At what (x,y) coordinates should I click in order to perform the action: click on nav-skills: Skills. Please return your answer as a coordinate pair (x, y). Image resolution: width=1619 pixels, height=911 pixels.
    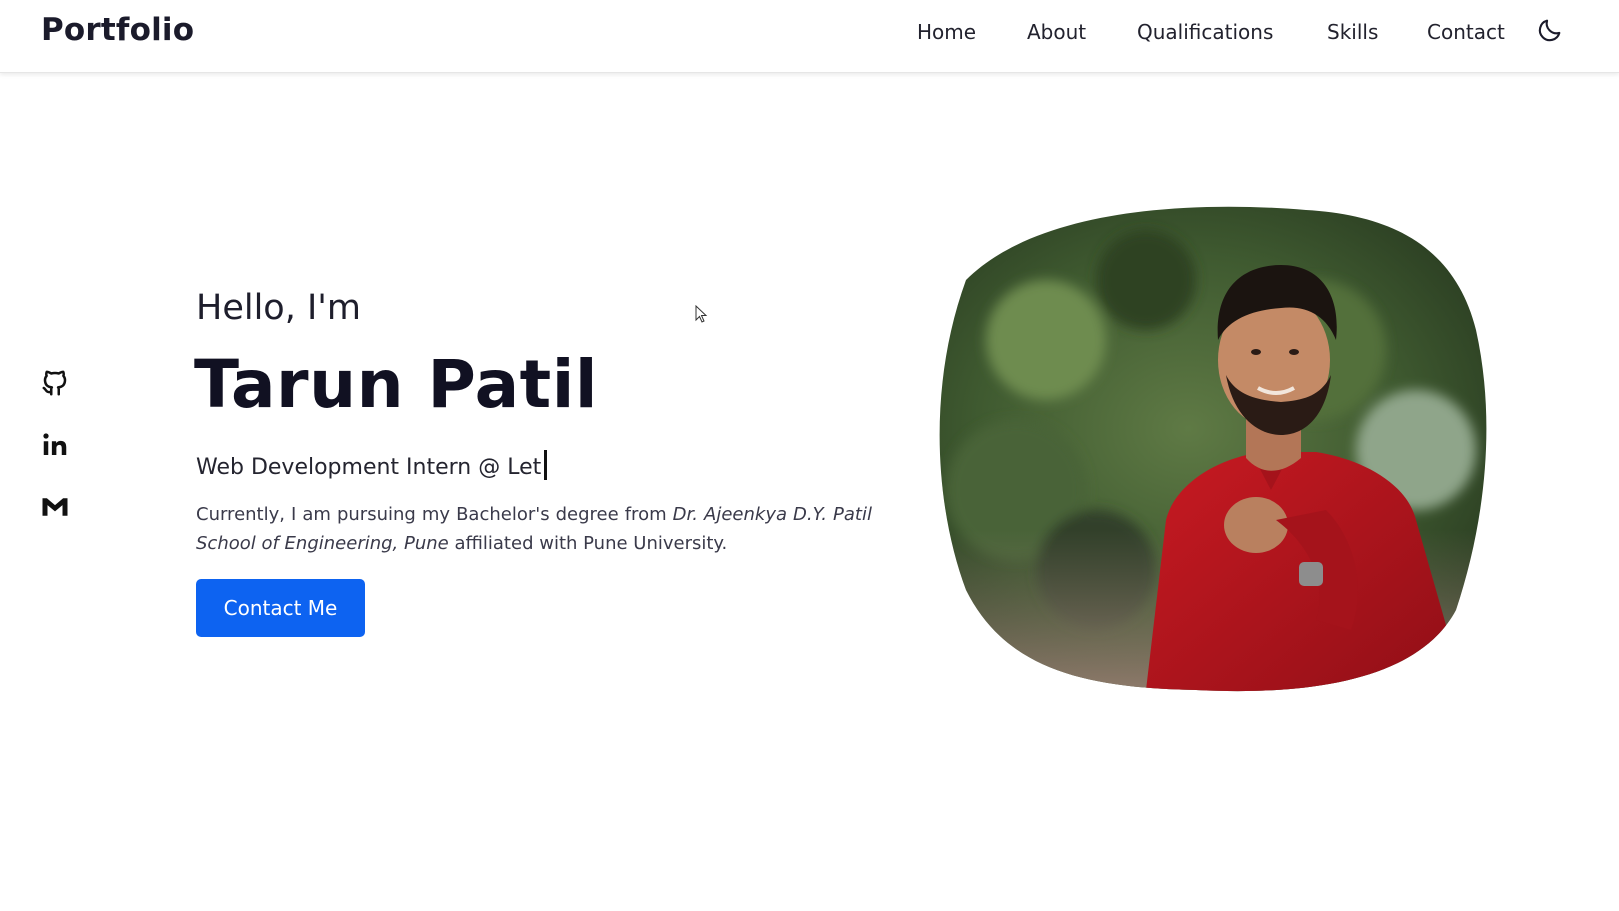
    Looking at the image, I should click on (1352, 32).